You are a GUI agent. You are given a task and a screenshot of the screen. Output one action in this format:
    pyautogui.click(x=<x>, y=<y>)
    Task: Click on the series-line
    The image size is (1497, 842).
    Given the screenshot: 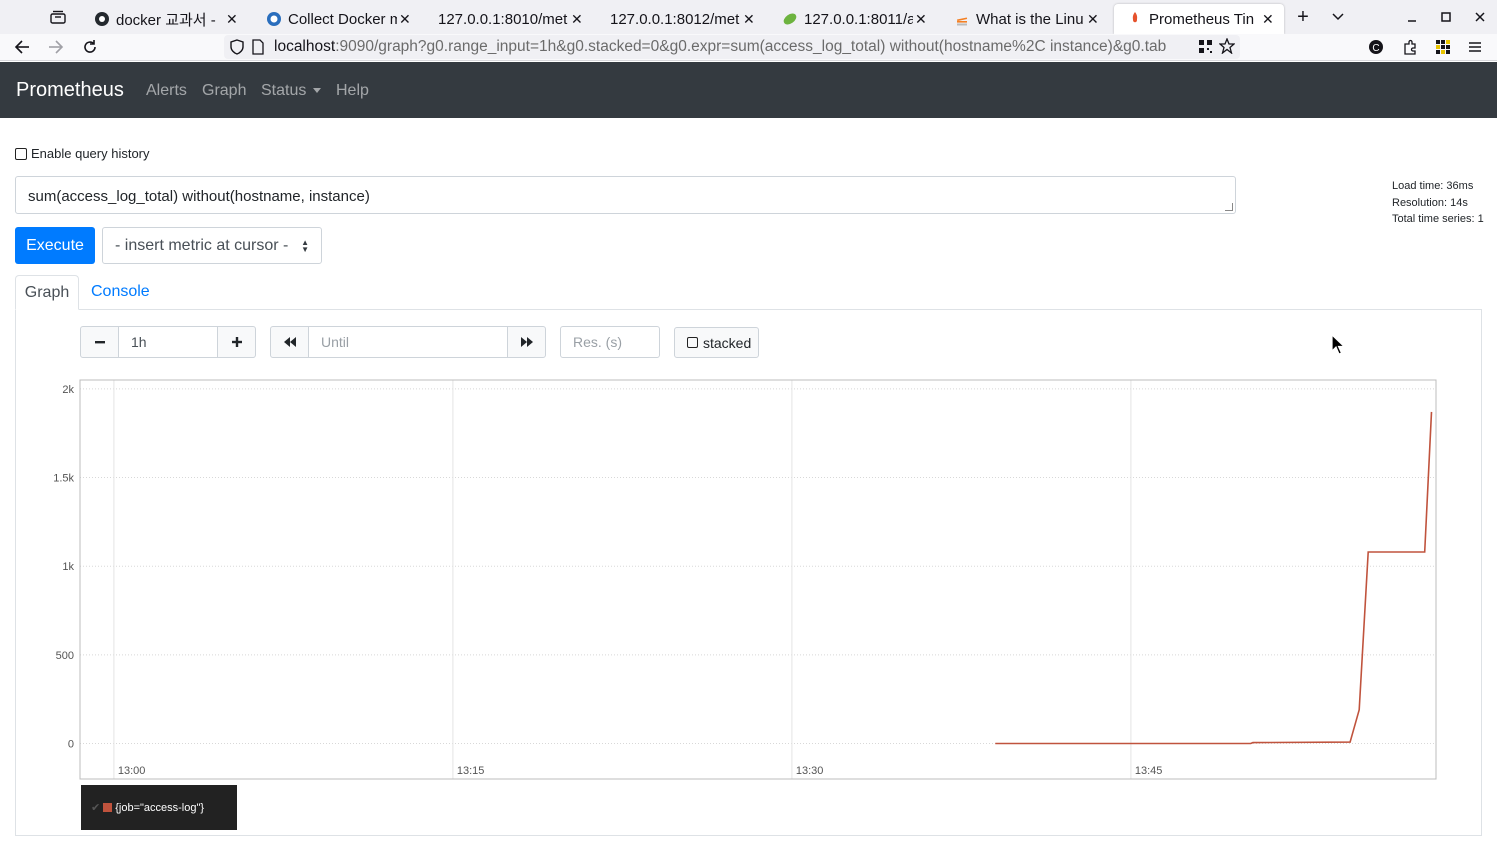 What is the action you would take?
    pyautogui.click(x=1214, y=578)
    